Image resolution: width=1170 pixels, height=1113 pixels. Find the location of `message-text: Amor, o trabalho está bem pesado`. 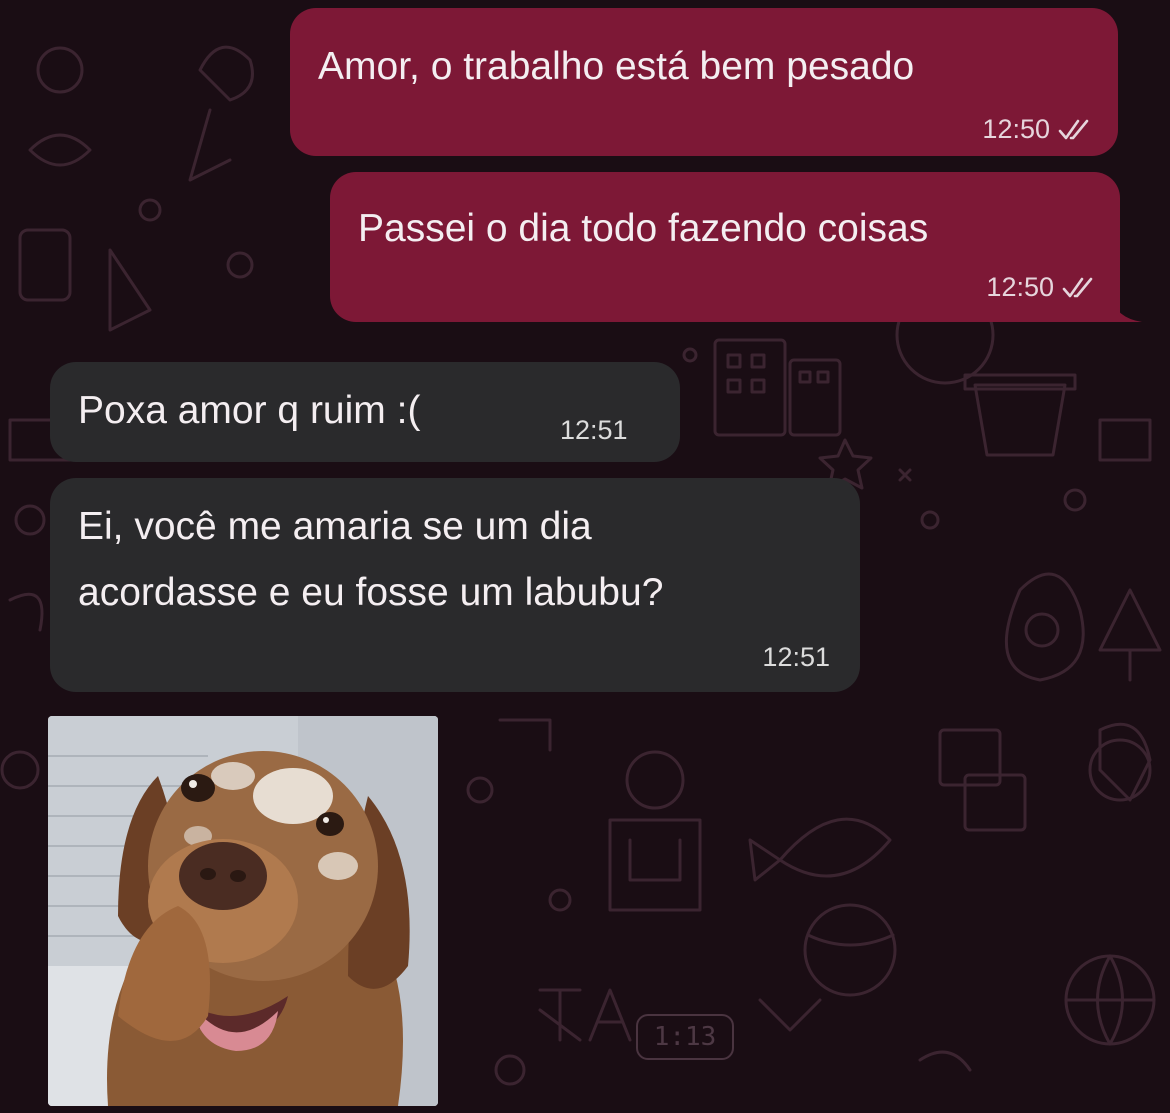

message-text: Amor, o trabalho está bem pesado is located at coordinates (616, 66).